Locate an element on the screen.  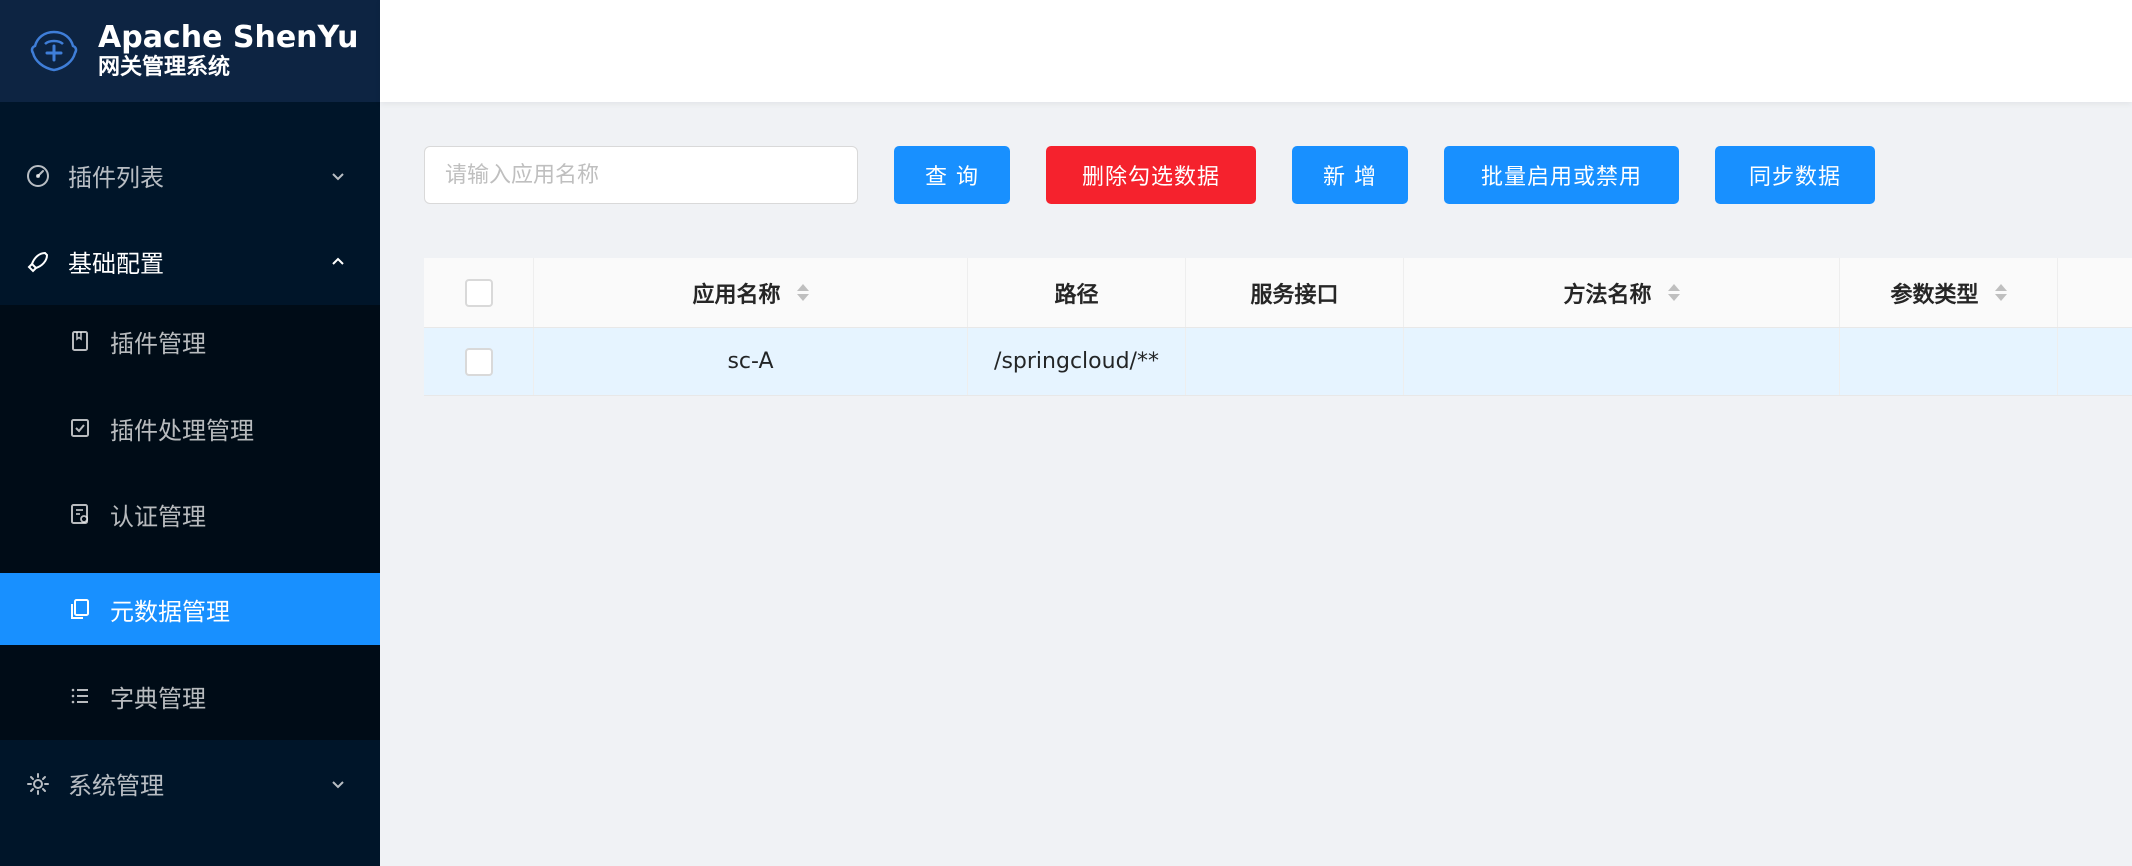
sidebar-item-label: 插件列表 is located at coordinates (116, 178).